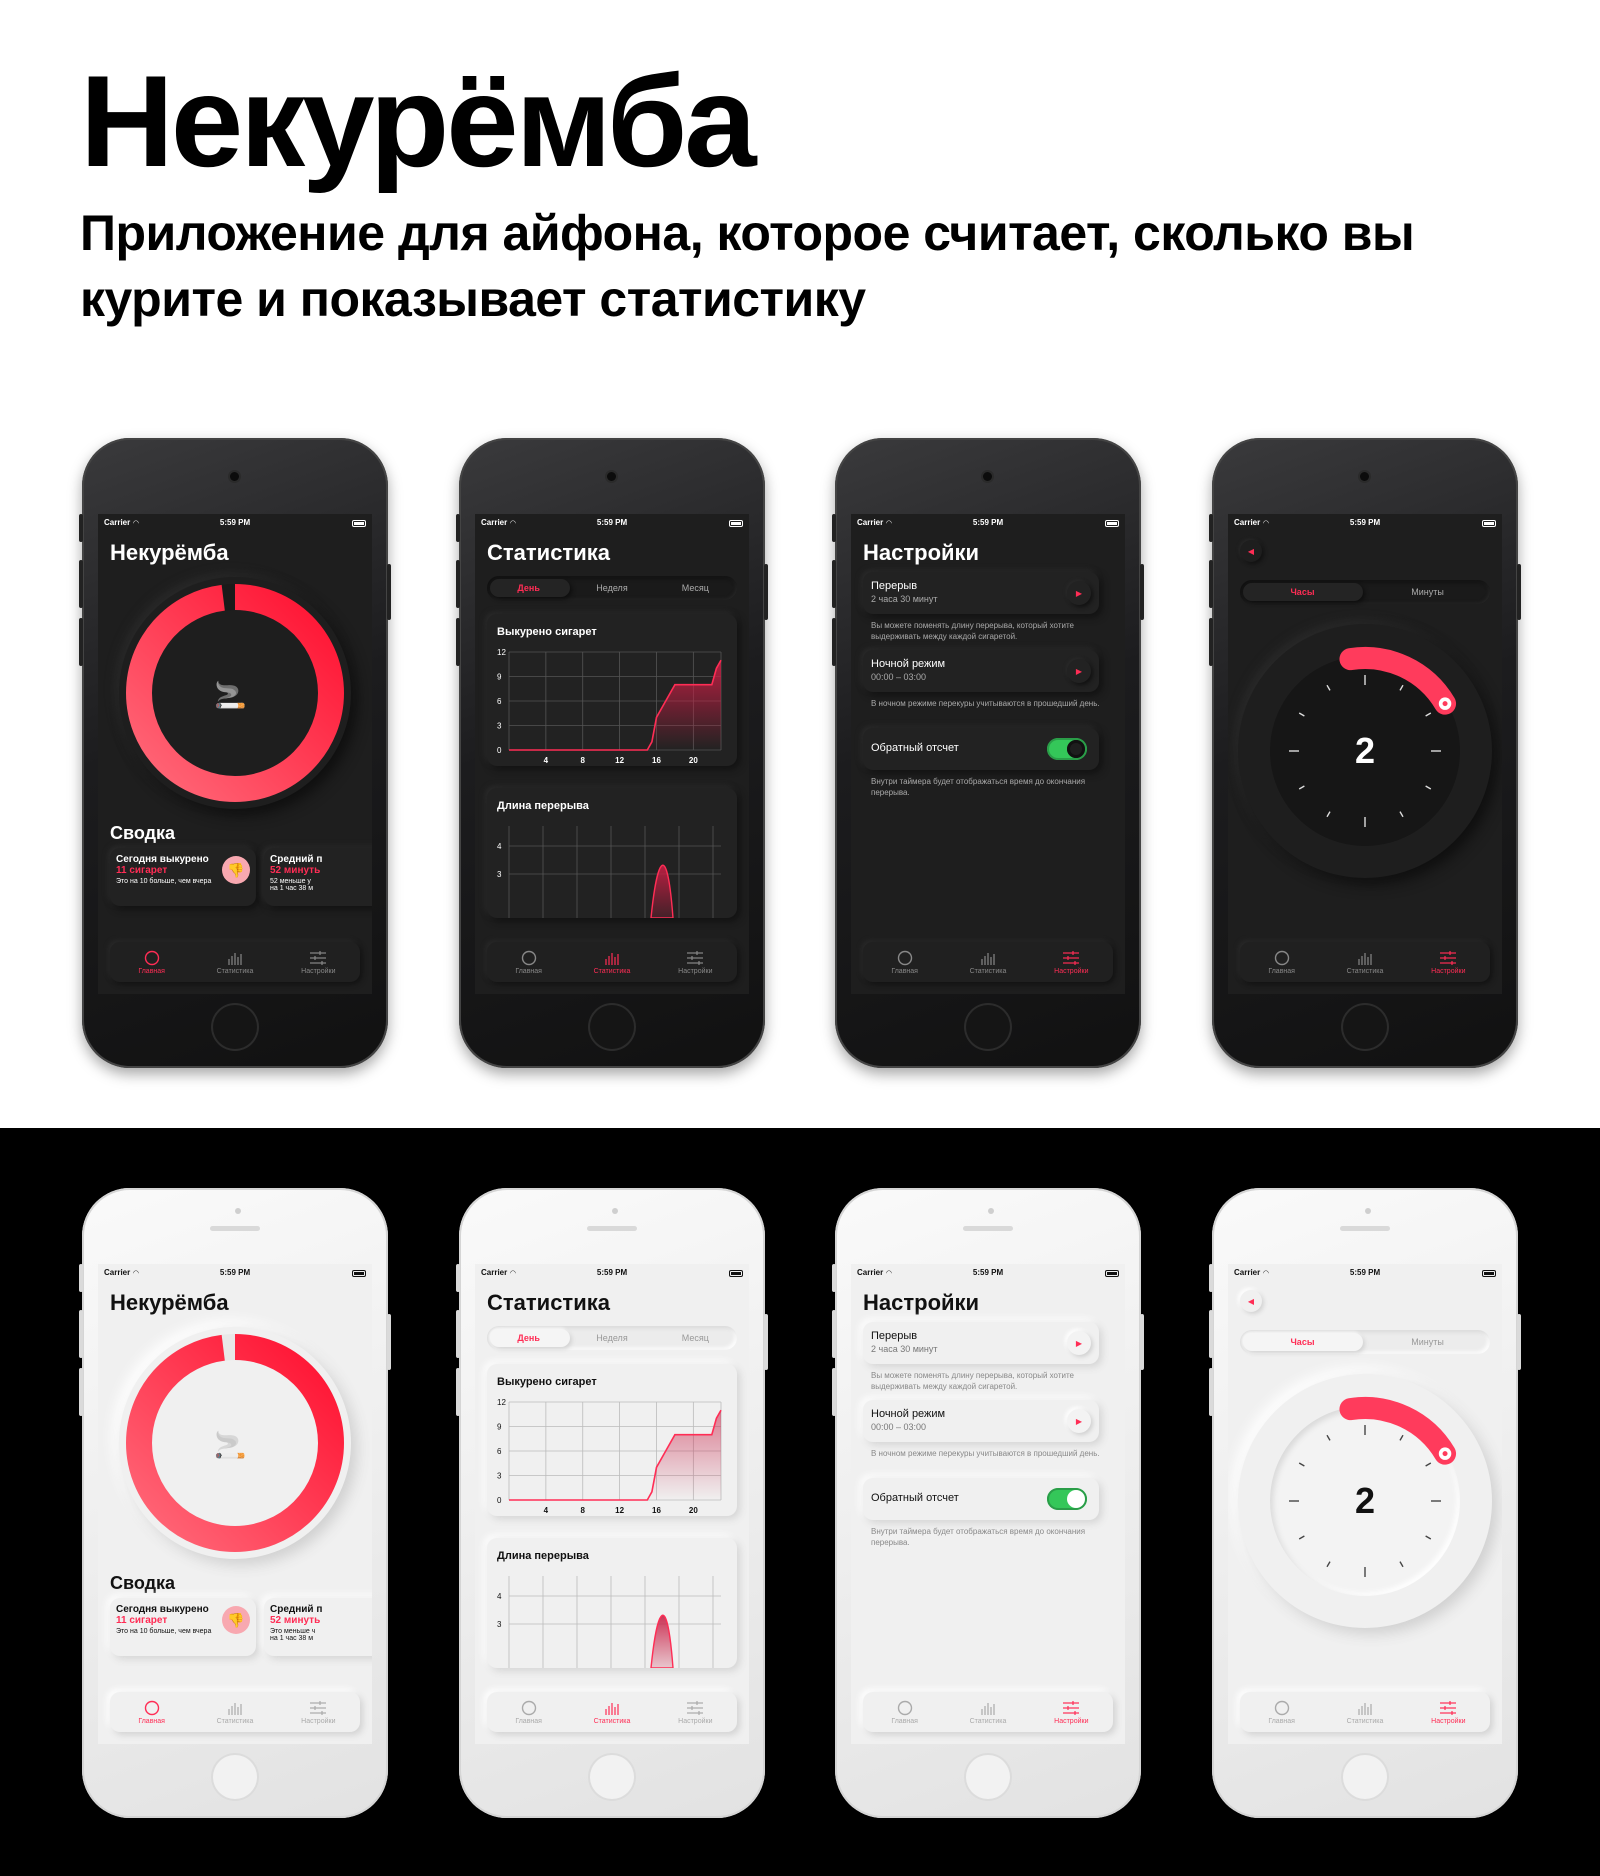 The image size is (1600, 1876). What do you see at coordinates (499, 1451) in the screenshot?
I see `y-tick-label: 6` at bounding box center [499, 1451].